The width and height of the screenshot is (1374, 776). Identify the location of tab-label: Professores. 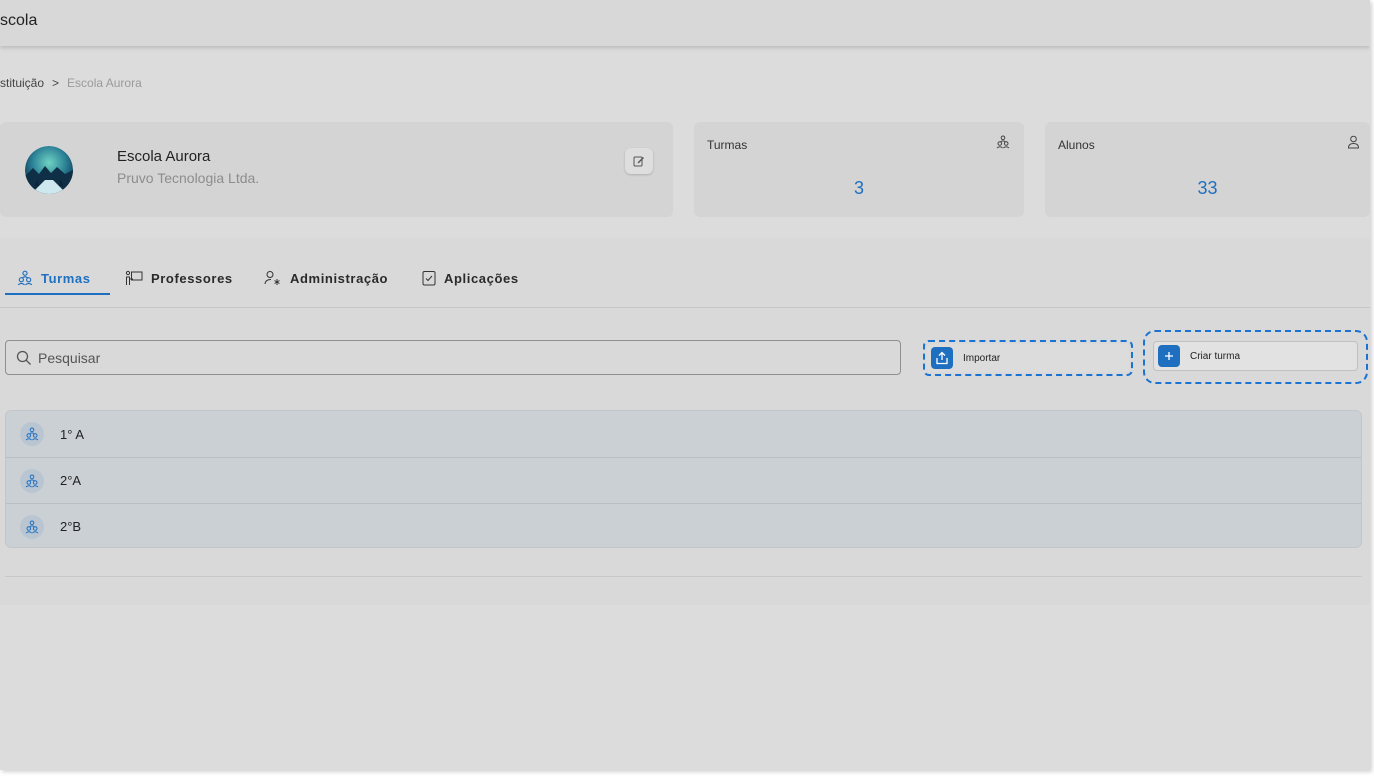
(192, 278).